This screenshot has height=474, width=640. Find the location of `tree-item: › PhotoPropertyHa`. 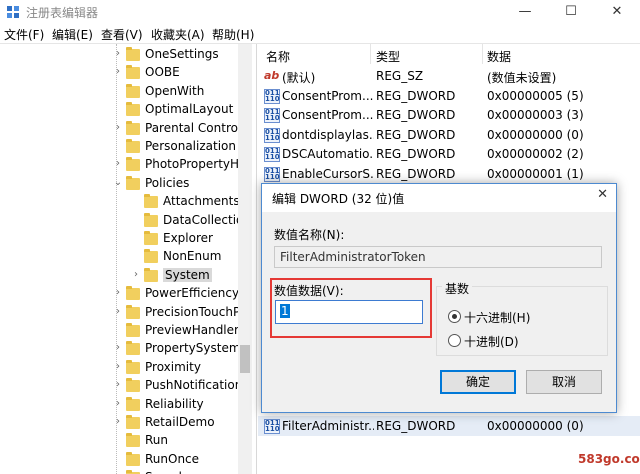

tree-item: › PhotoPropertyHa is located at coordinates (126, 165).